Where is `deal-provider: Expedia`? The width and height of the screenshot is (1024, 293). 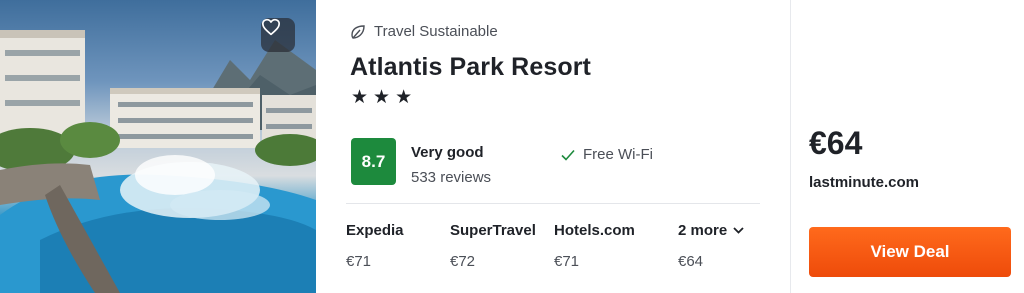 deal-provider: Expedia is located at coordinates (375, 230).